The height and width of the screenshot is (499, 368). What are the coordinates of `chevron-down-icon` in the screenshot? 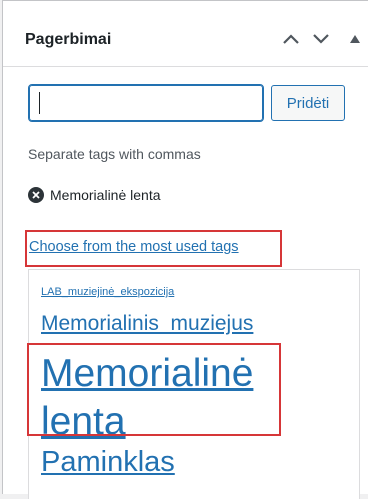 It's located at (321, 39).